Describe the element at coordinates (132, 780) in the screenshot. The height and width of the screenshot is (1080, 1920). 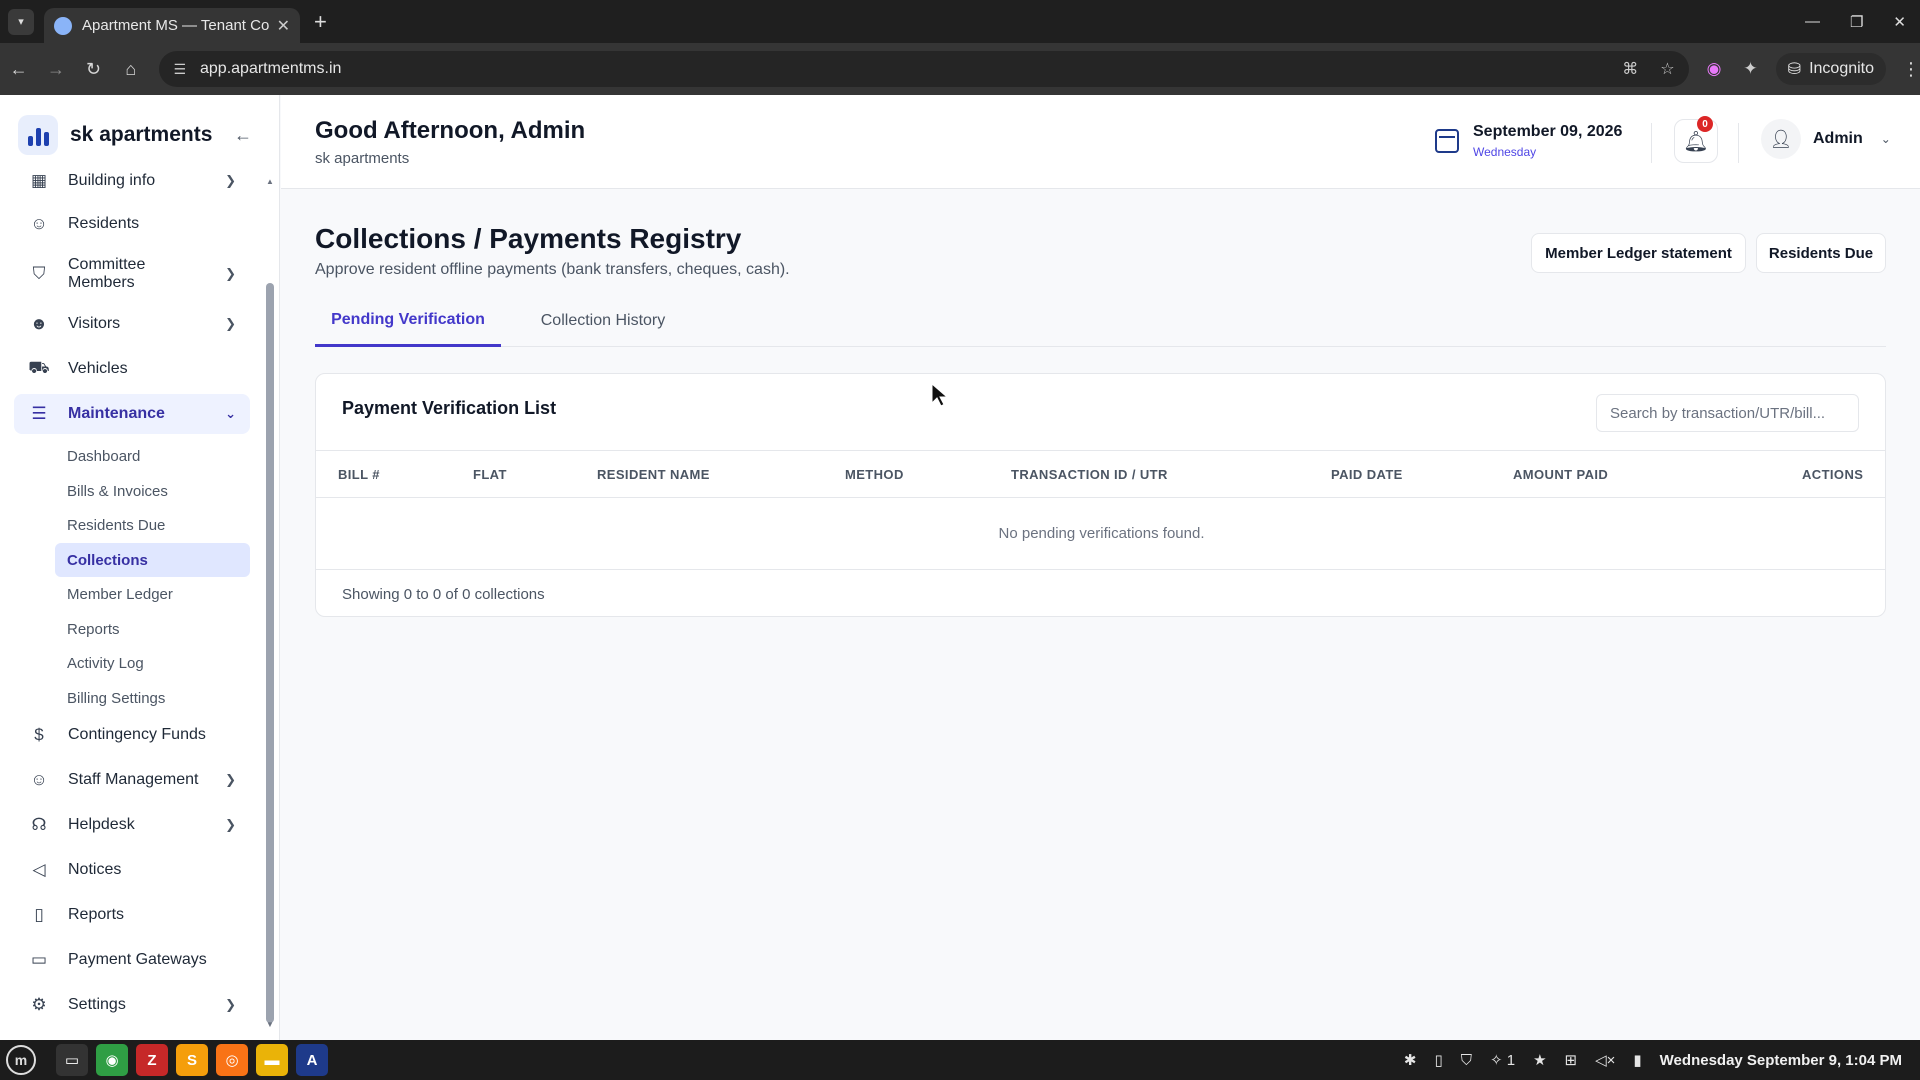
I see `sidebar-item-staff-management: ☺ Staff Management ❯` at that location.